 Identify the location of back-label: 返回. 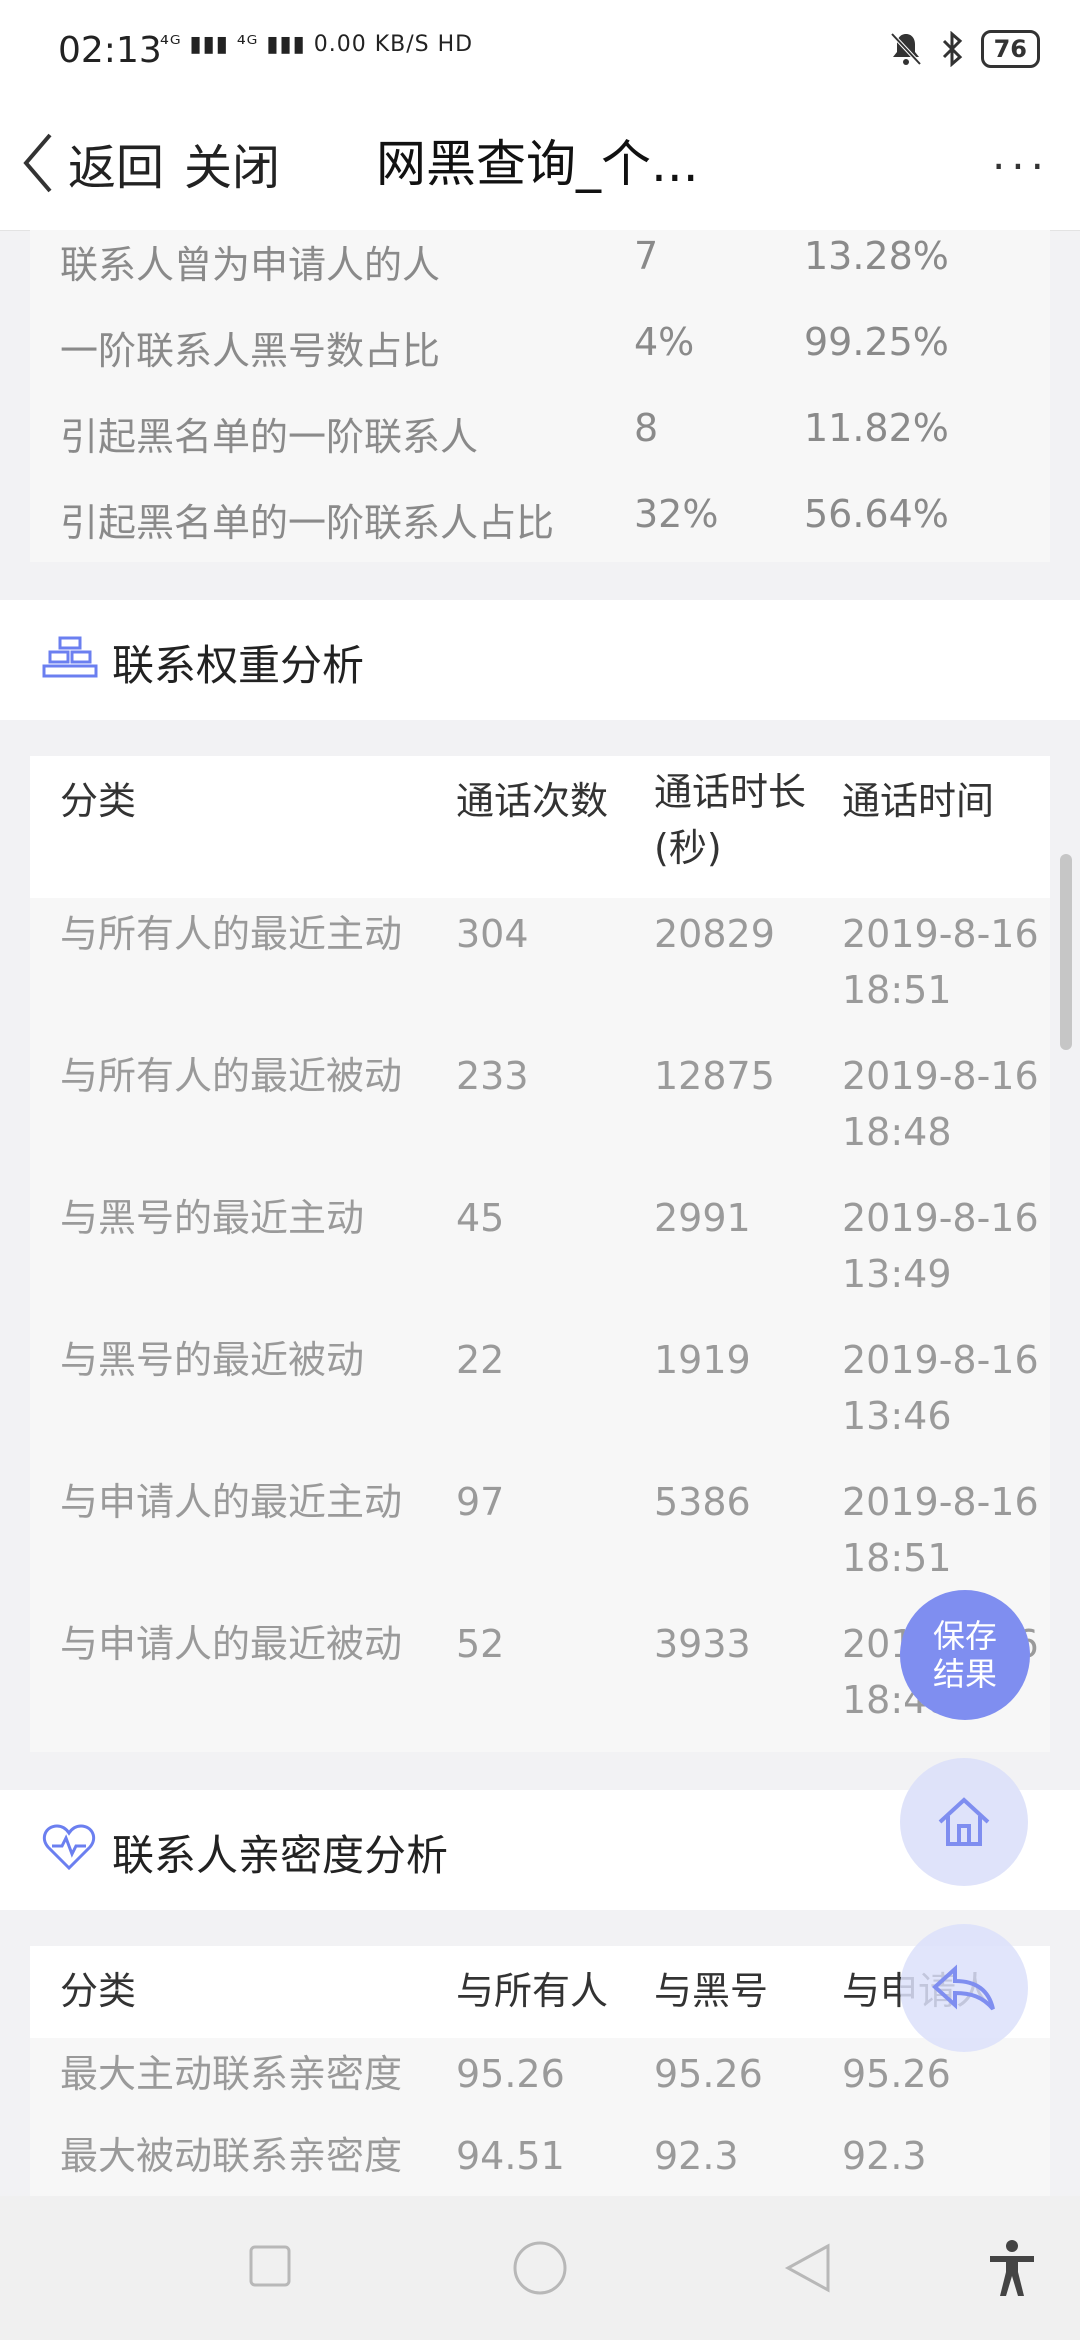
(116, 168).